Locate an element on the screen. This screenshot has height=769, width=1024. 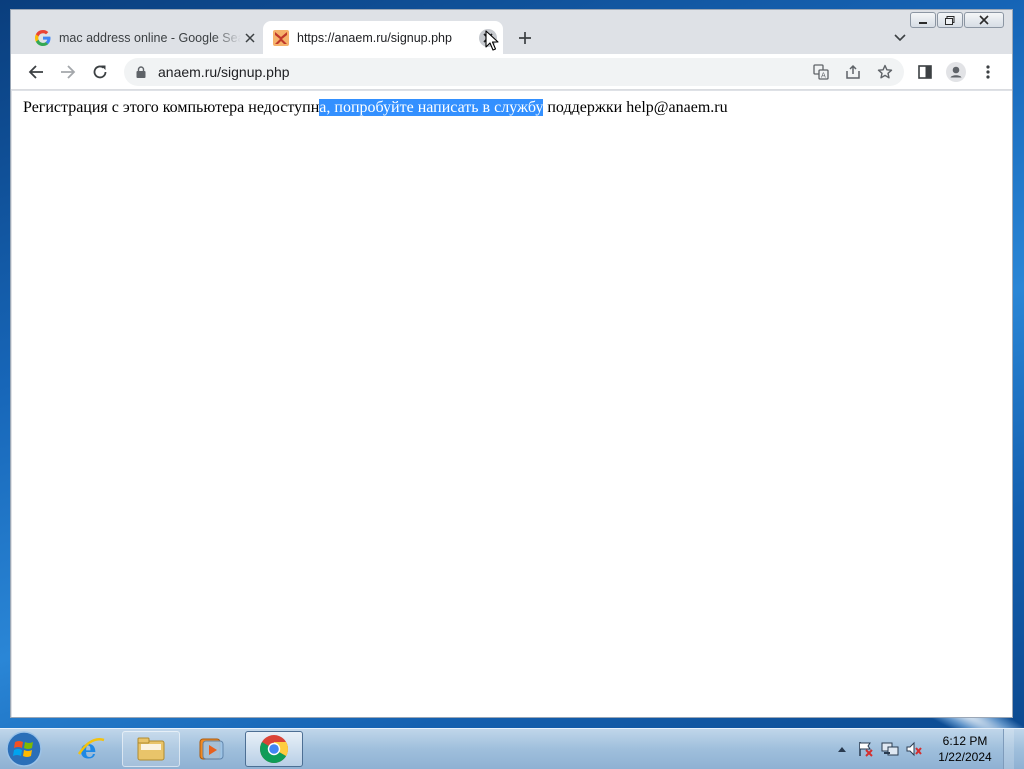
new-tab-button is located at coordinates (525, 38).